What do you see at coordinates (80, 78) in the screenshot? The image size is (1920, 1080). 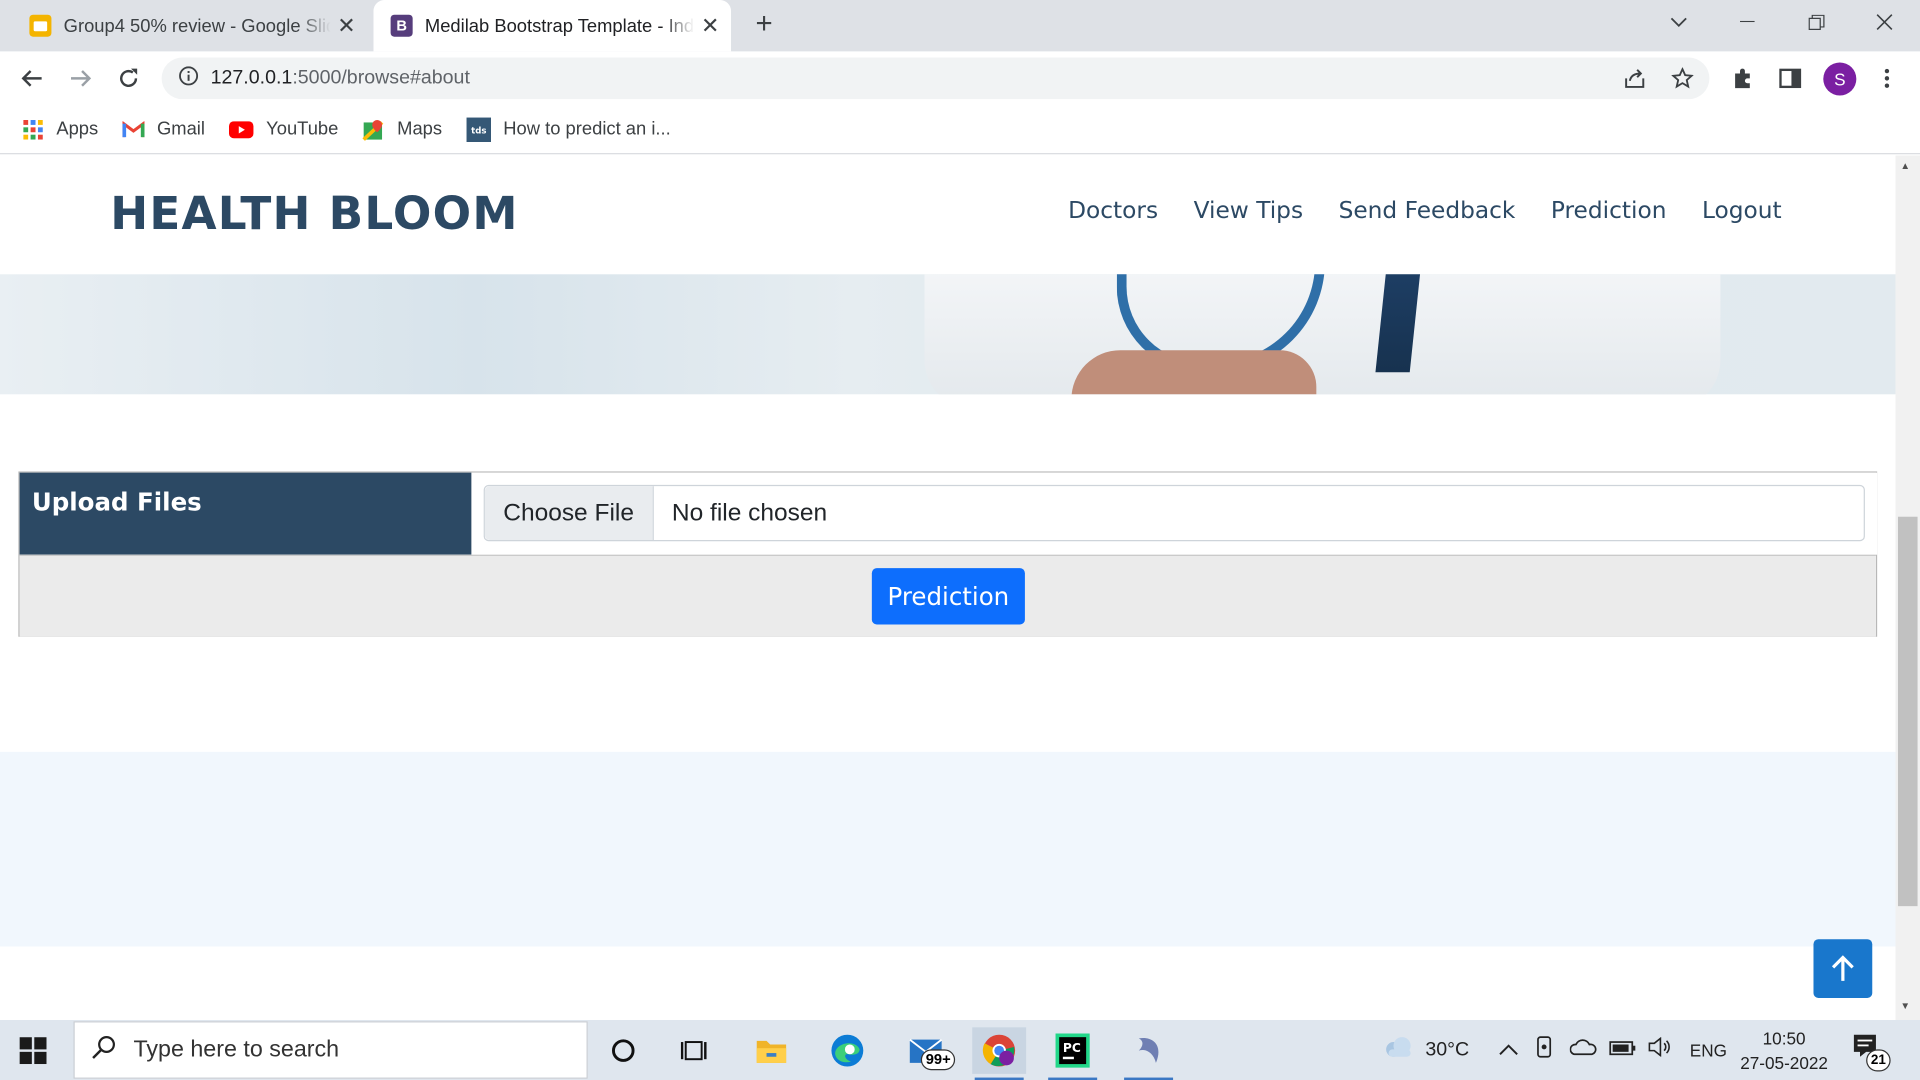 I see `forward-button` at bounding box center [80, 78].